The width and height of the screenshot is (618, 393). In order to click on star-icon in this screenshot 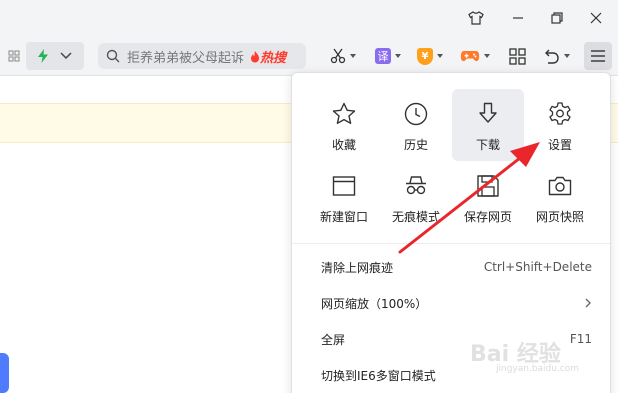, I will do `click(344, 113)`.